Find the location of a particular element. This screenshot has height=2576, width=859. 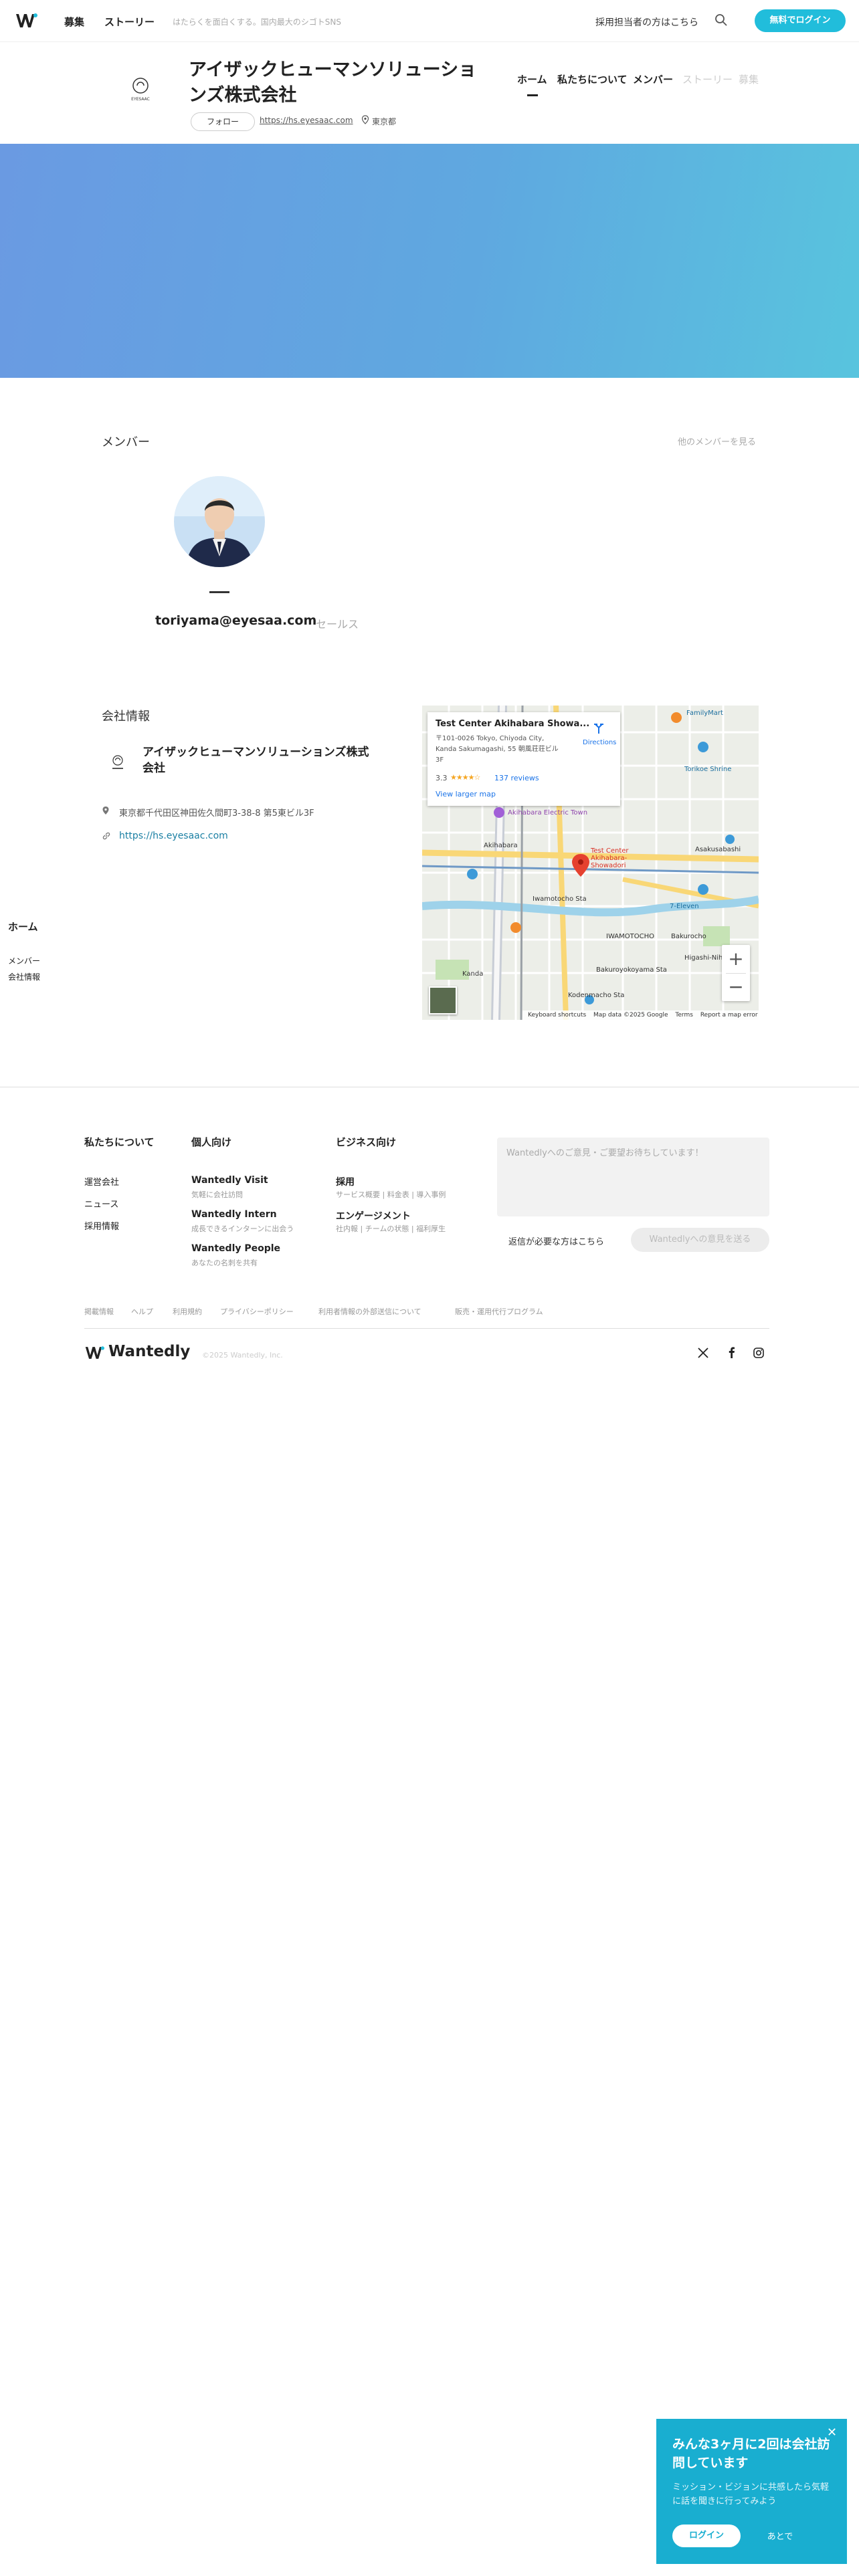

map-rating: 3.3 is located at coordinates (442, 778).